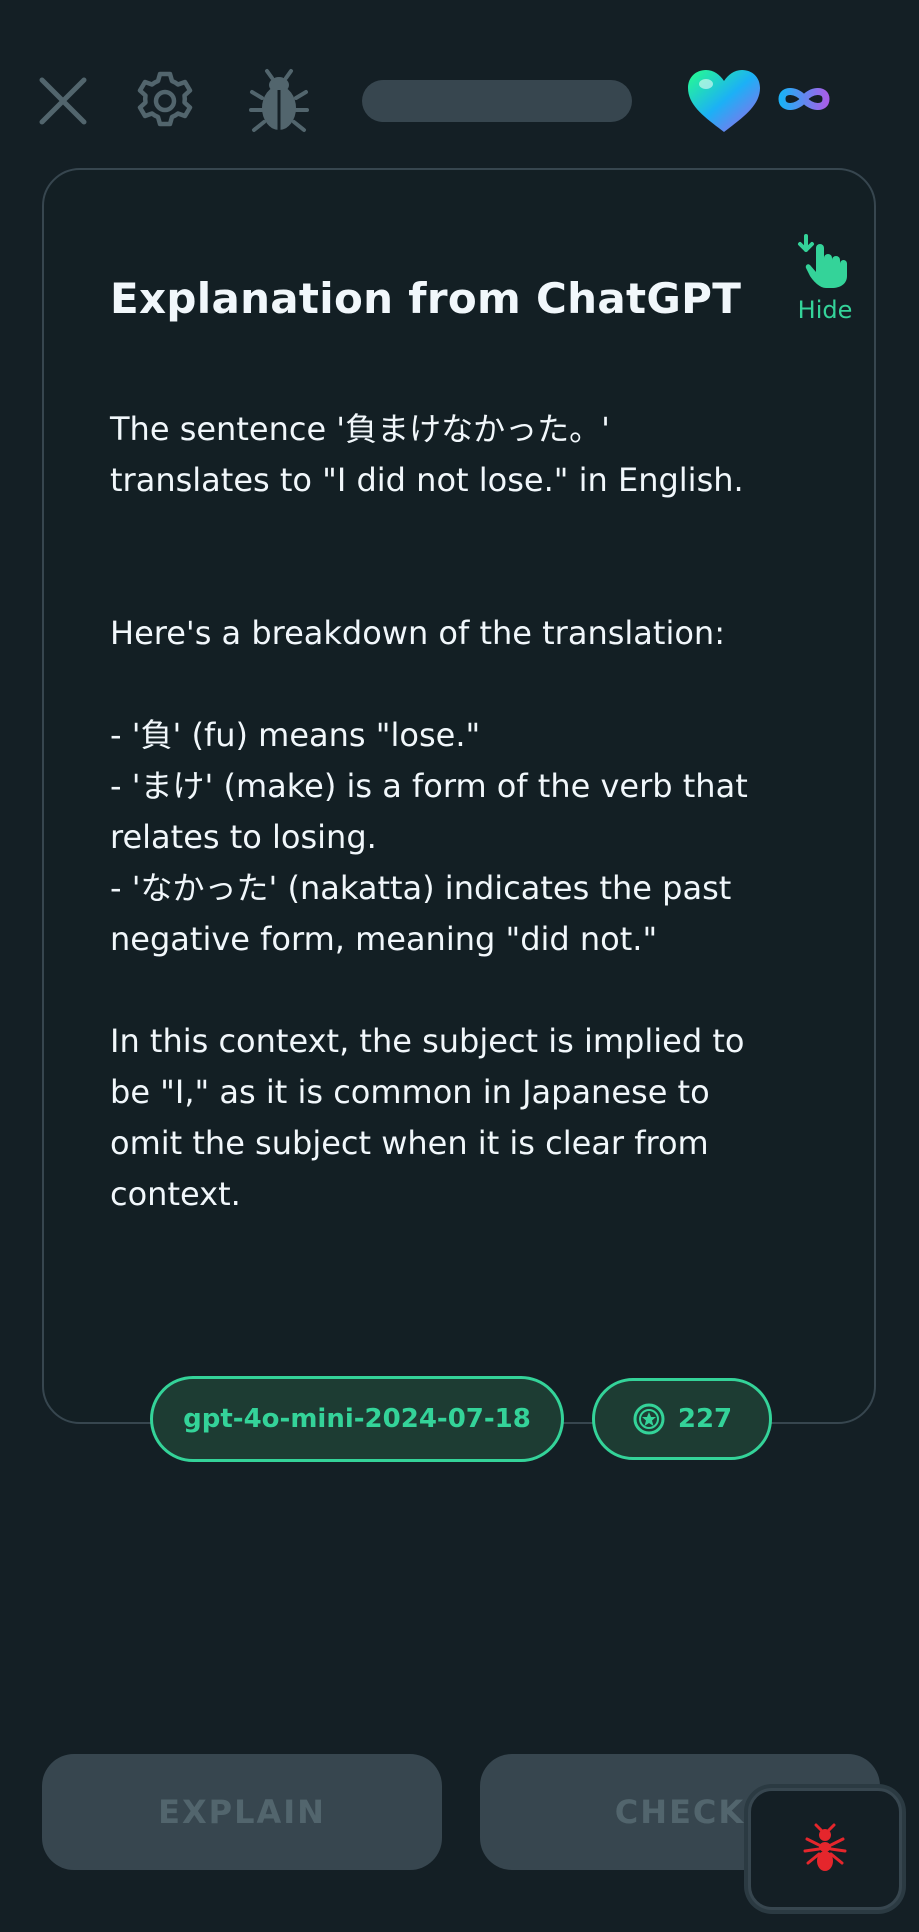  What do you see at coordinates (497, 101) in the screenshot?
I see `lesson-progress-bar` at bounding box center [497, 101].